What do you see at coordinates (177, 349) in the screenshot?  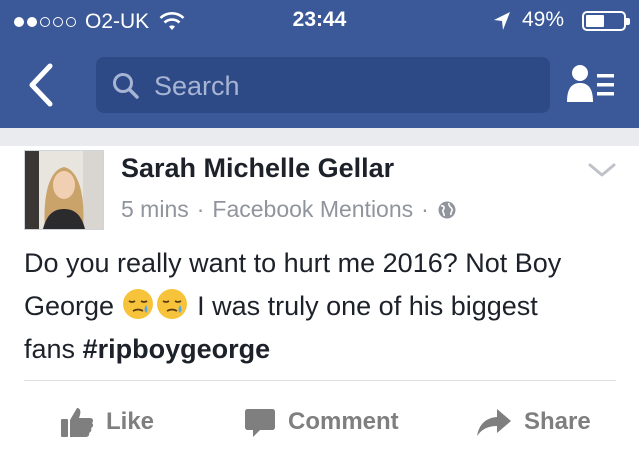 I see `hashtag-link: #ripboygeorge` at bounding box center [177, 349].